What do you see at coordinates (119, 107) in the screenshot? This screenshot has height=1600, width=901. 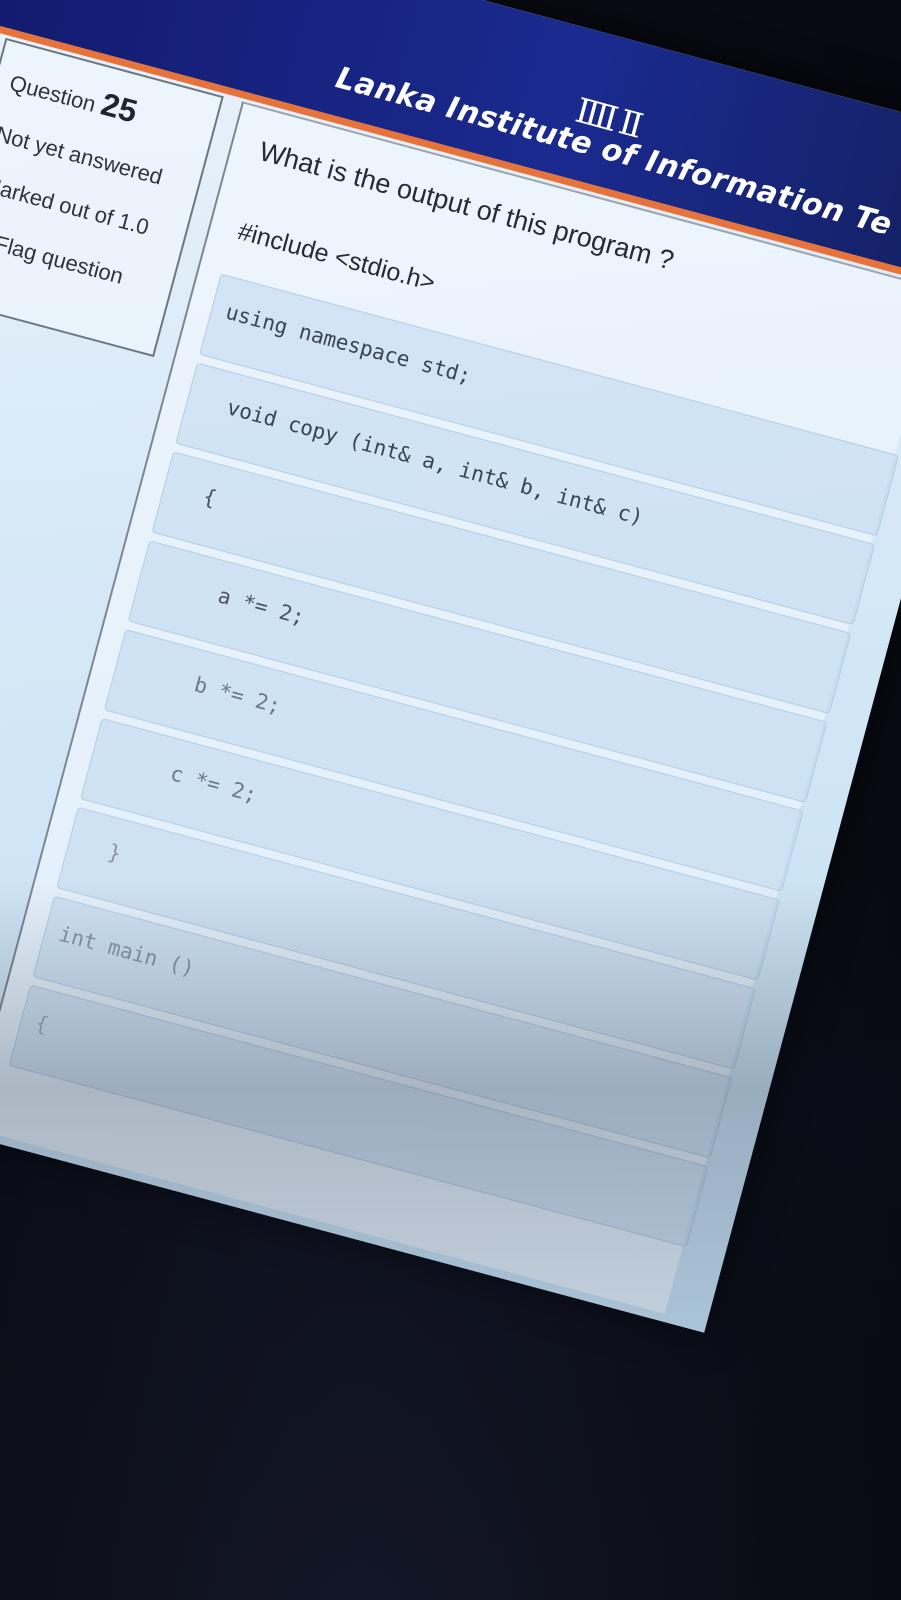 I see `question-number: 25` at bounding box center [119, 107].